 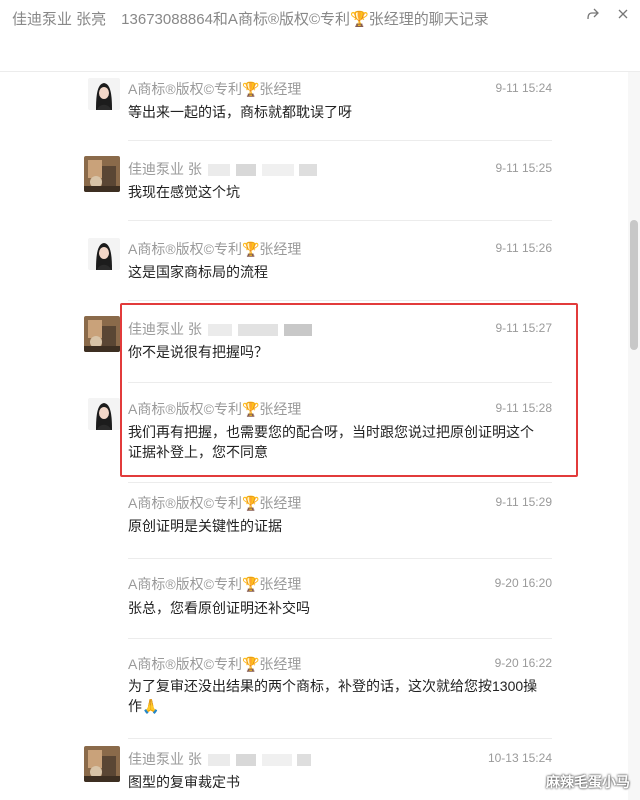 I want to click on message-text: 我们再有把握，也需要您的配合呀，当时跟您说过把原创证明这个证据补登上，您不同意, so click(x=331, y=442).